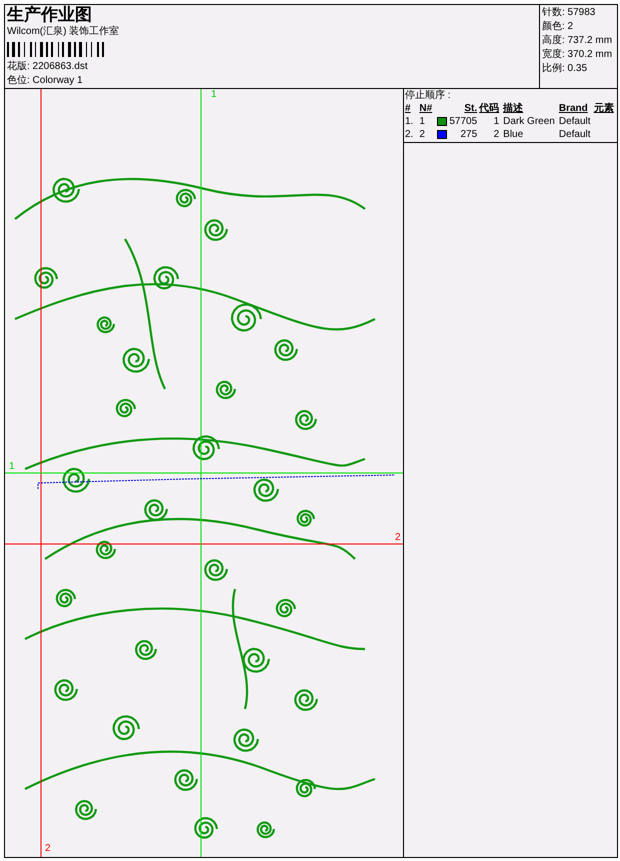 The image size is (620, 861). Describe the element at coordinates (569, 13) in the screenshot. I see `stat-line: 针数: 57983` at that location.